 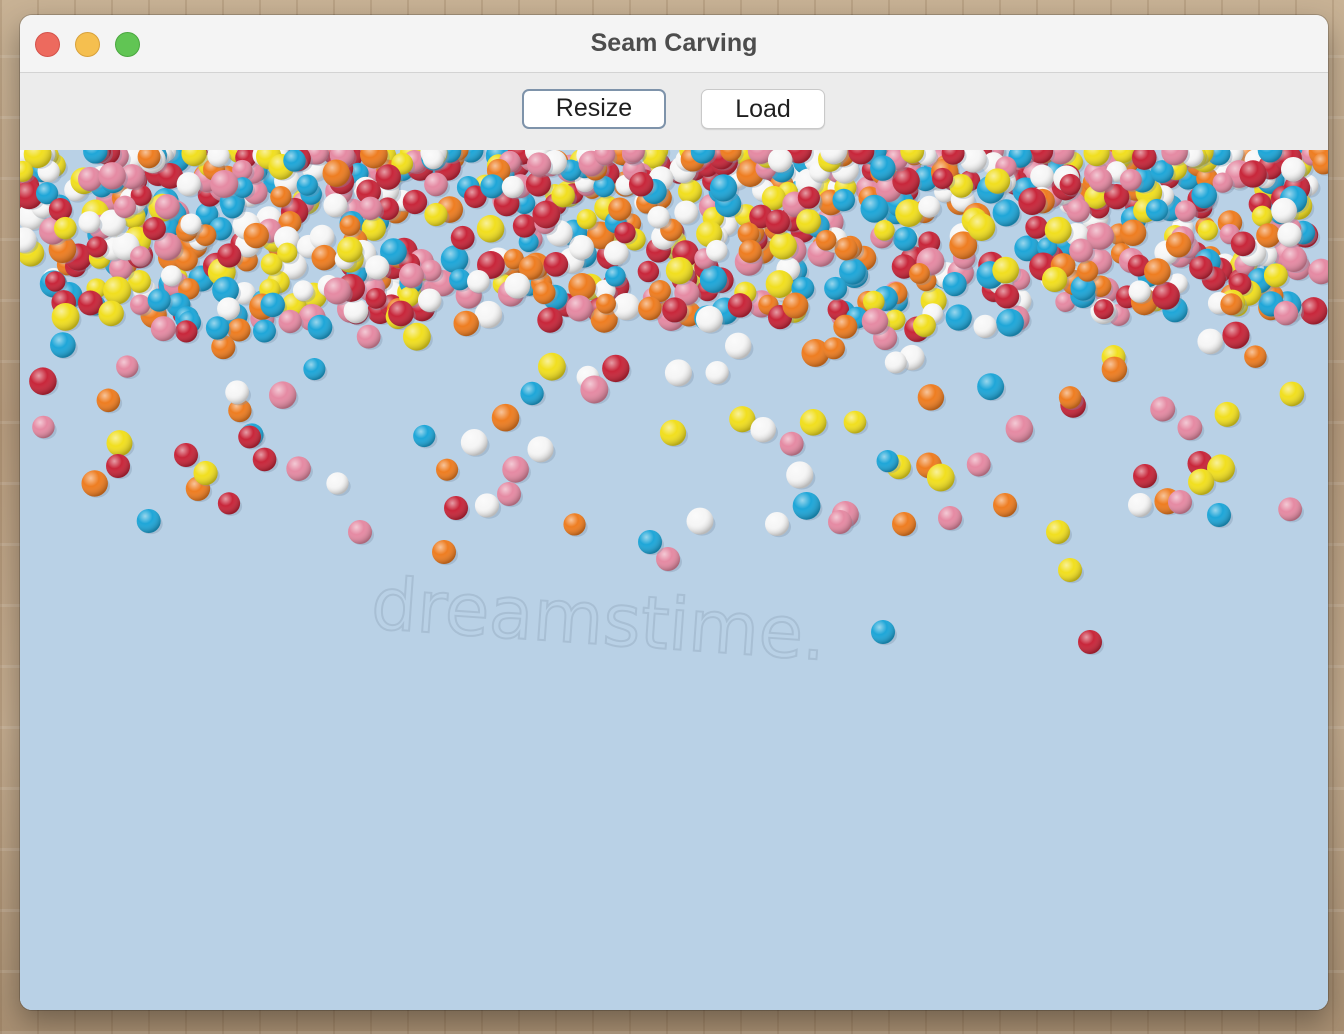 What do you see at coordinates (674, 111) in the screenshot?
I see `toolbar: Resize Load` at bounding box center [674, 111].